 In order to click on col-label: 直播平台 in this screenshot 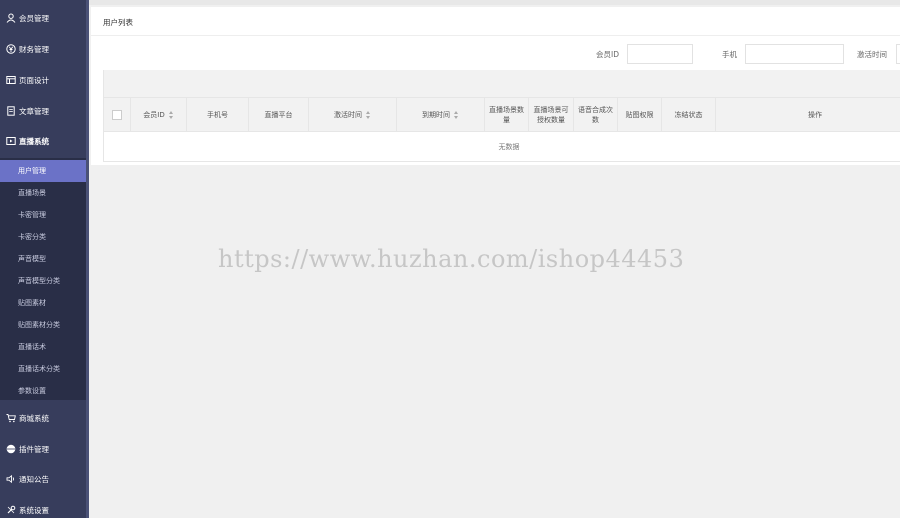, I will do `click(278, 115)`.